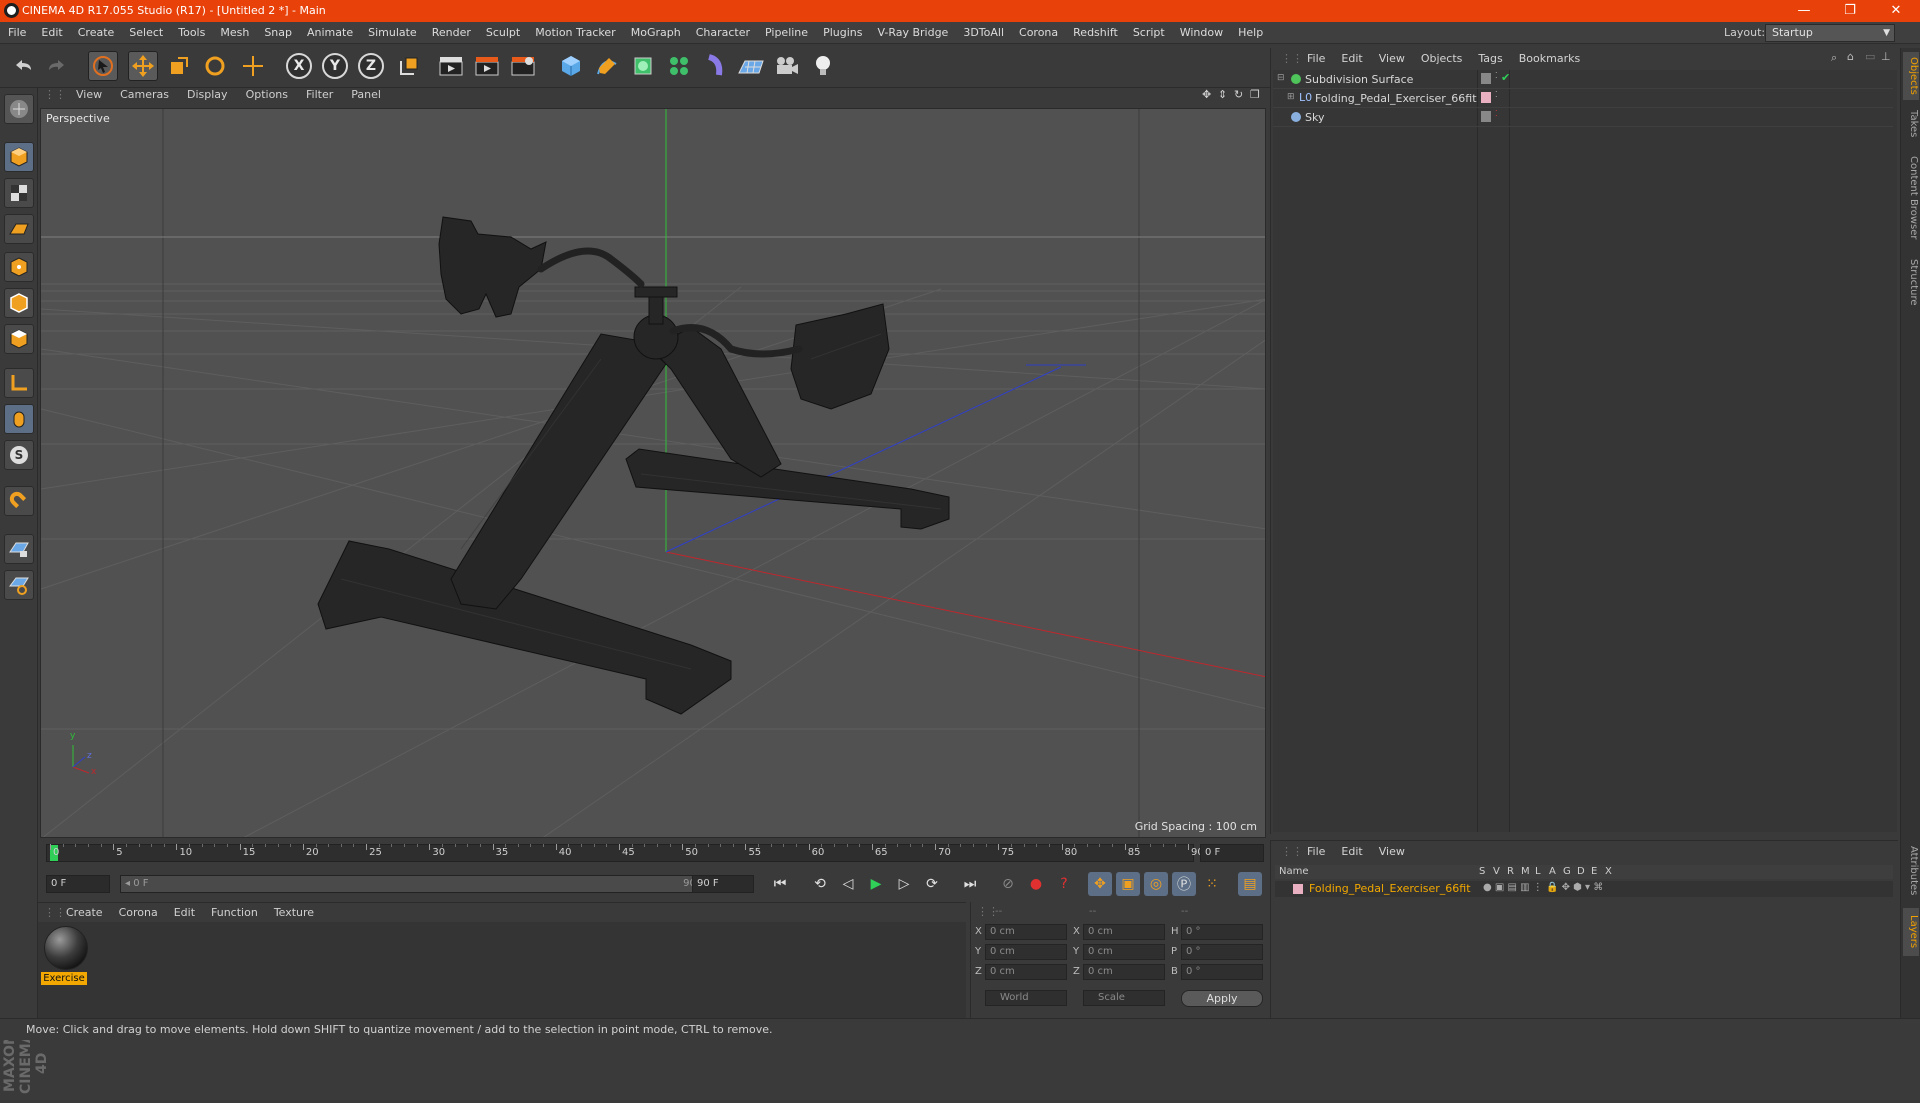 The height and width of the screenshot is (1103, 1920). What do you see at coordinates (84, 912) in the screenshot?
I see `material-menu-create: Create` at bounding box center [84, 912].